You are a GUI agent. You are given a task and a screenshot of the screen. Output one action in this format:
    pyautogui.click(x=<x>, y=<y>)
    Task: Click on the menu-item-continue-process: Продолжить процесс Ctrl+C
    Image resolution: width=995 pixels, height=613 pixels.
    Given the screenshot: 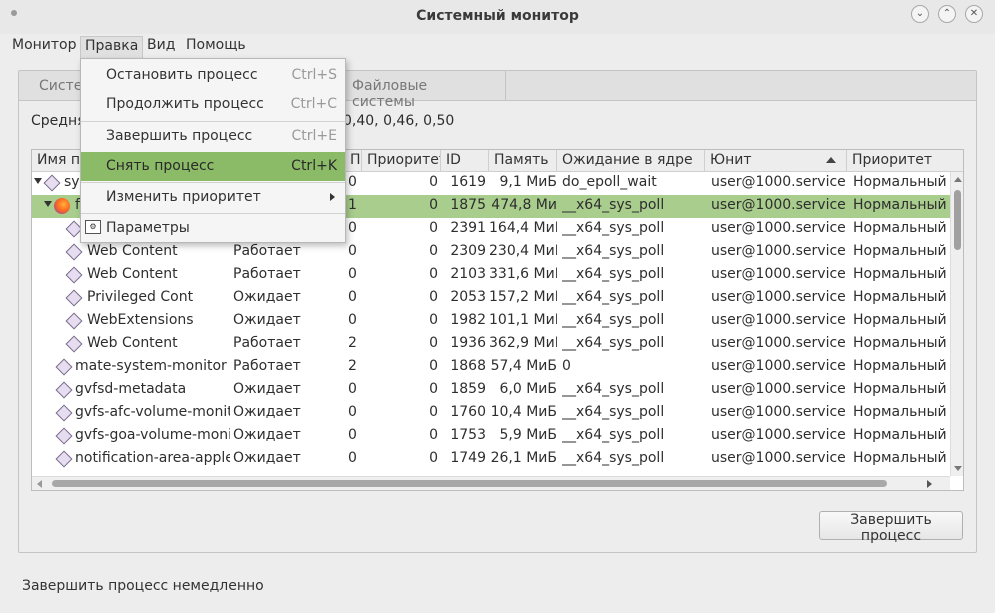 What is the action you would take?
    pyautogui.click(x=213, y=104)
    